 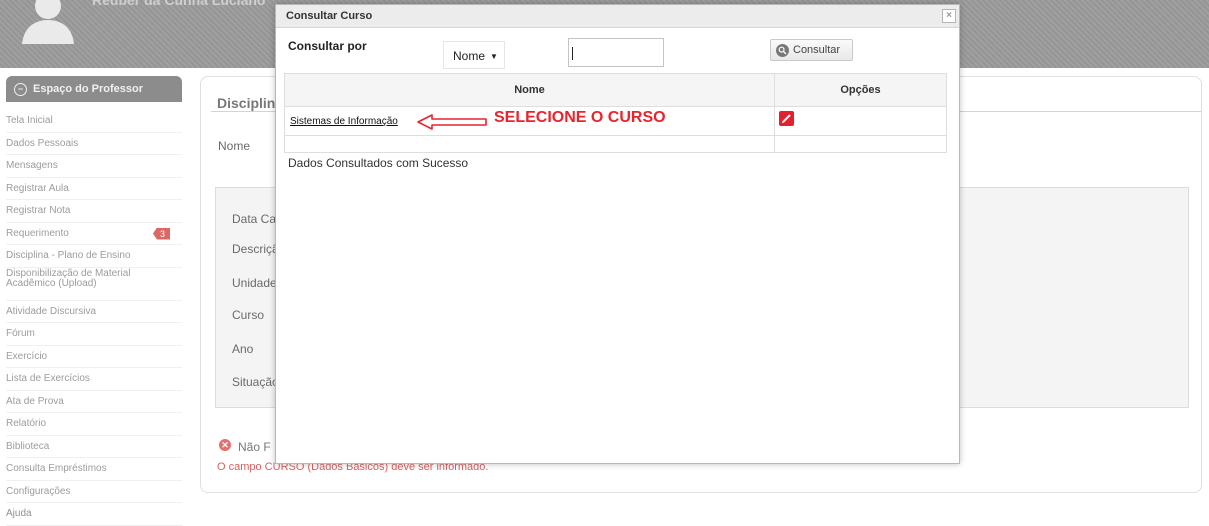 I want to click on sidebar-item-plano-de-ensino: Disciplina - Plano de Ensino, so click(x=94, y=256).